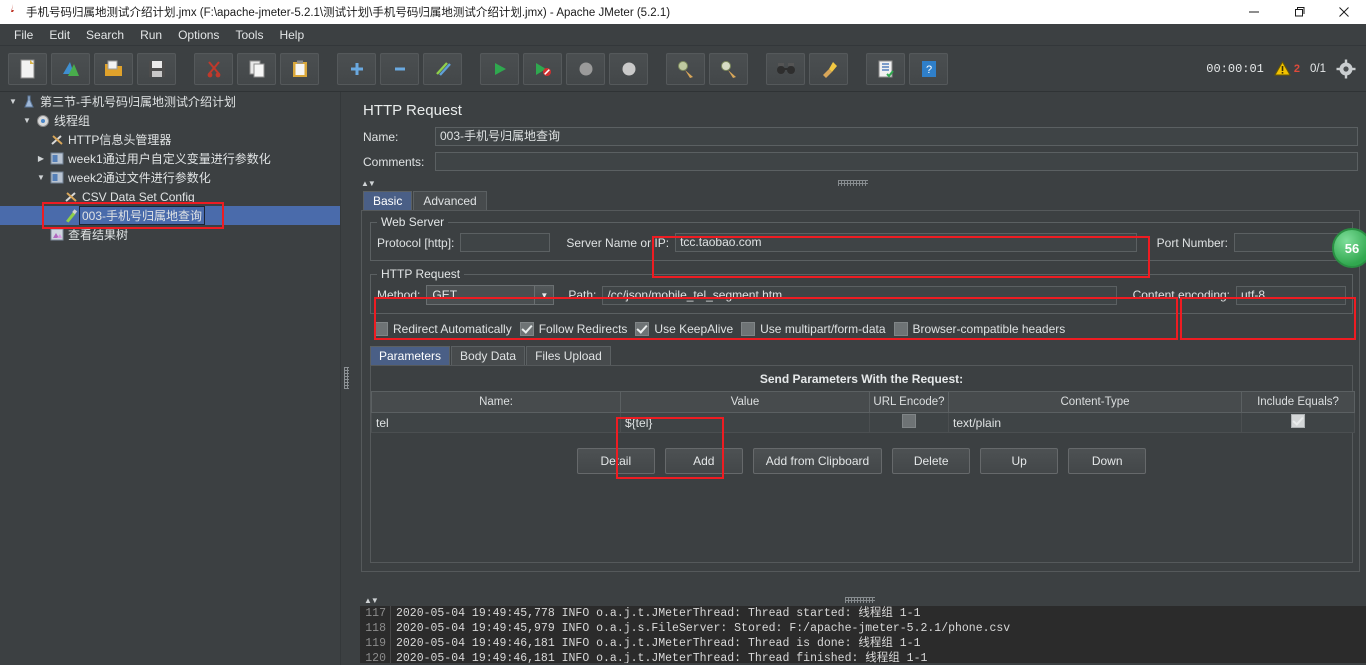 The image size is (1366, 665). Describe the element at coordinates (860, 600) in the screenshot. I see `log-horizontal-grip` at that location.